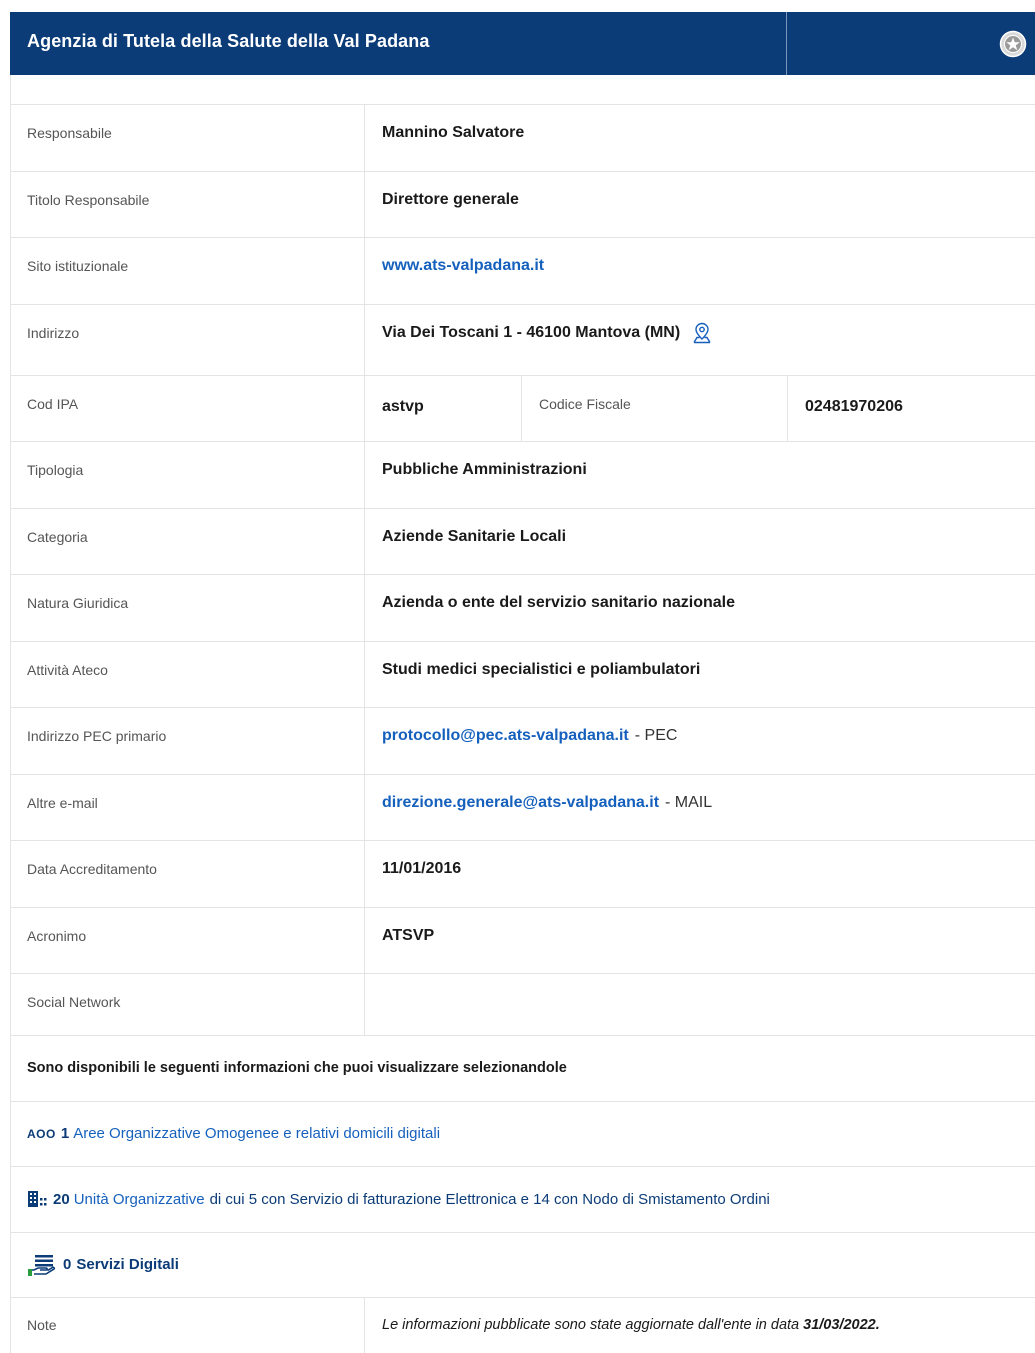 The width and height of the screenshot is (1035, 1353). I want to click on label-natura-giuridica: Natura Giuridica, so click(188, 608).